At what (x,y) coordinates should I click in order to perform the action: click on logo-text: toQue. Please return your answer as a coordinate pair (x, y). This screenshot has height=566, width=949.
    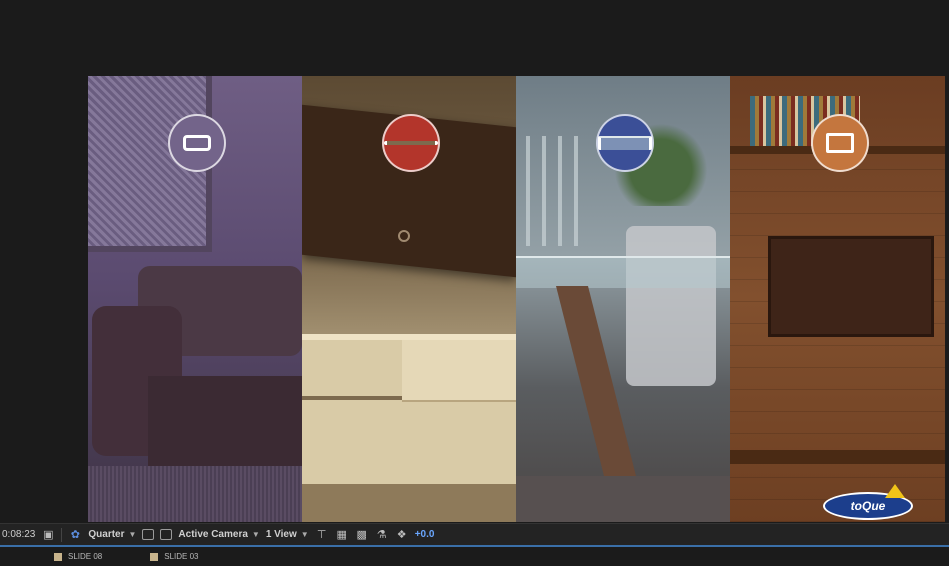
    Looking at the image, I should click on (868, 506).